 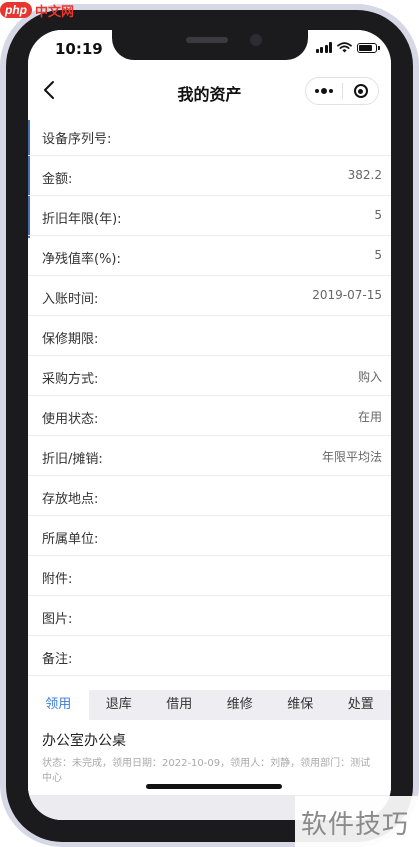 What do you see at coordinates (58, 705) in the screenshot?
I see `tab-receive: 领用` at bounding box center [58, 705].